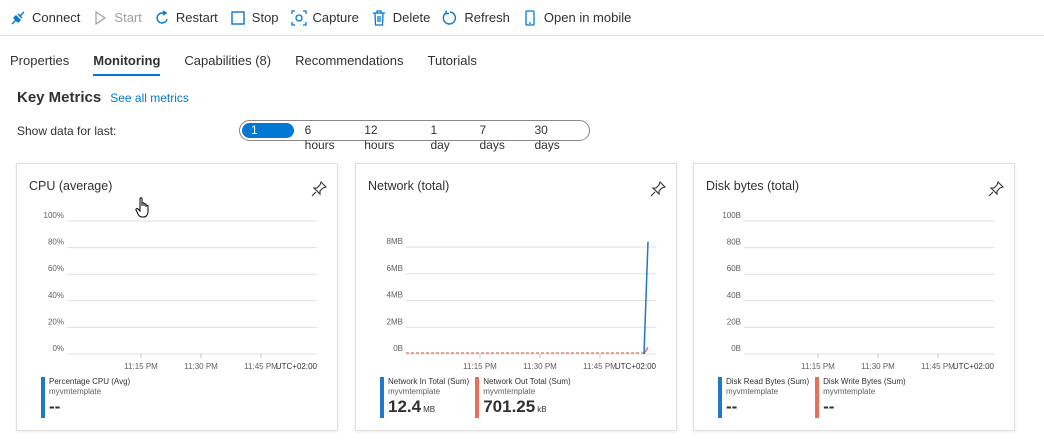  What do you see at coordinates (555, 137) in the screenshot?
I see `range-30-days: 30 days` at bounding box center [555, 137].